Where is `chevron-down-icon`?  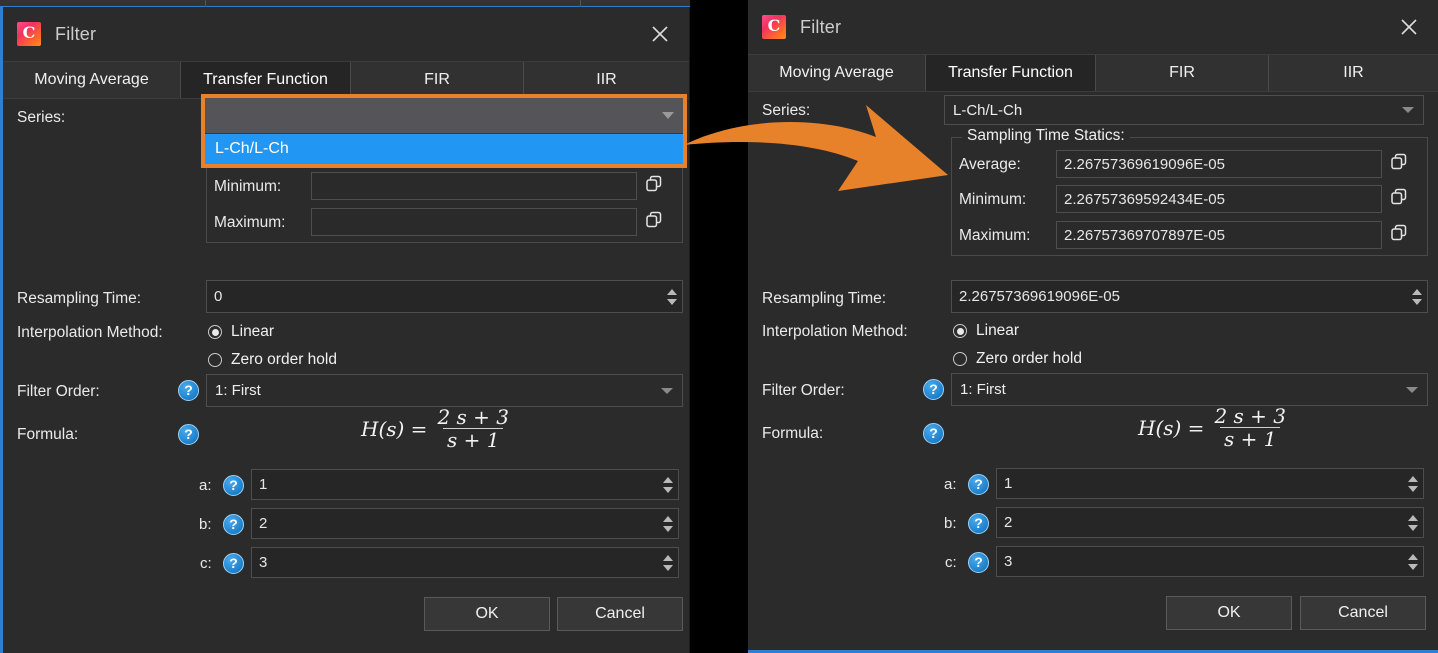 chevron-down-icon is located at coordinates (1412, 389).